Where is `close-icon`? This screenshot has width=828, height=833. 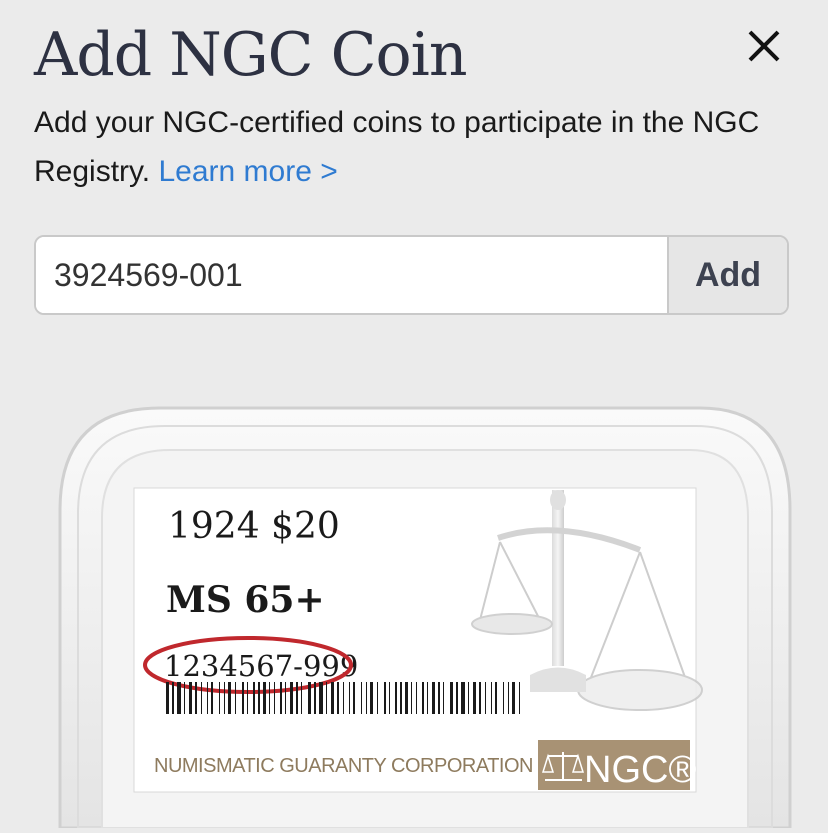 close-icon is located at coordinates (764, 46).